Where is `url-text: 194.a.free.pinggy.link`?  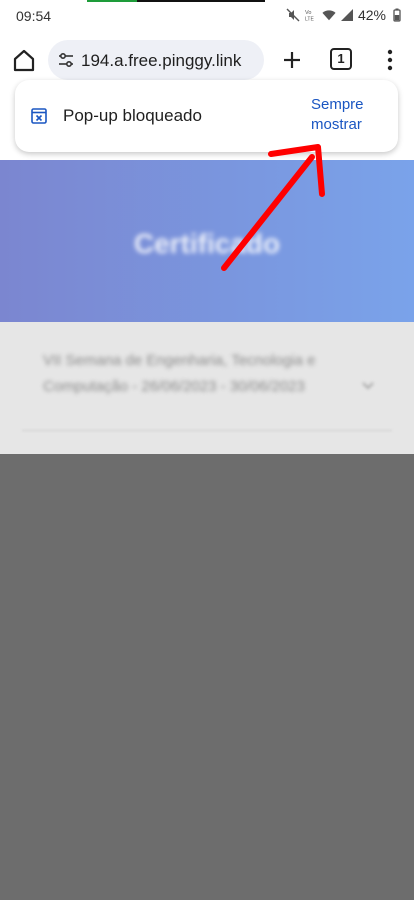 url-text: 194.a.free.pinggy.link is located at coordinates (161, 61).